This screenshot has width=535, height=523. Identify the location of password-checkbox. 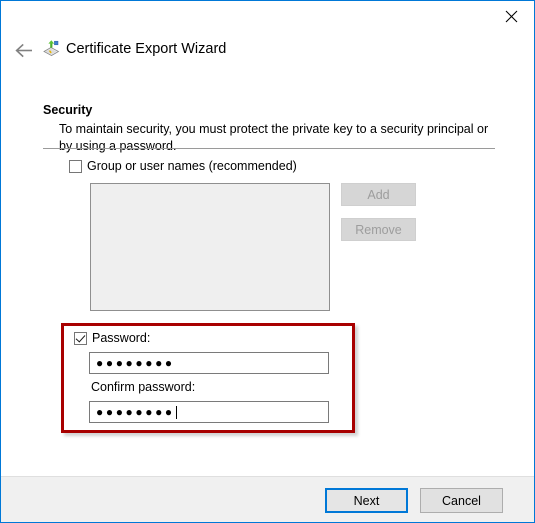
(80, 338).